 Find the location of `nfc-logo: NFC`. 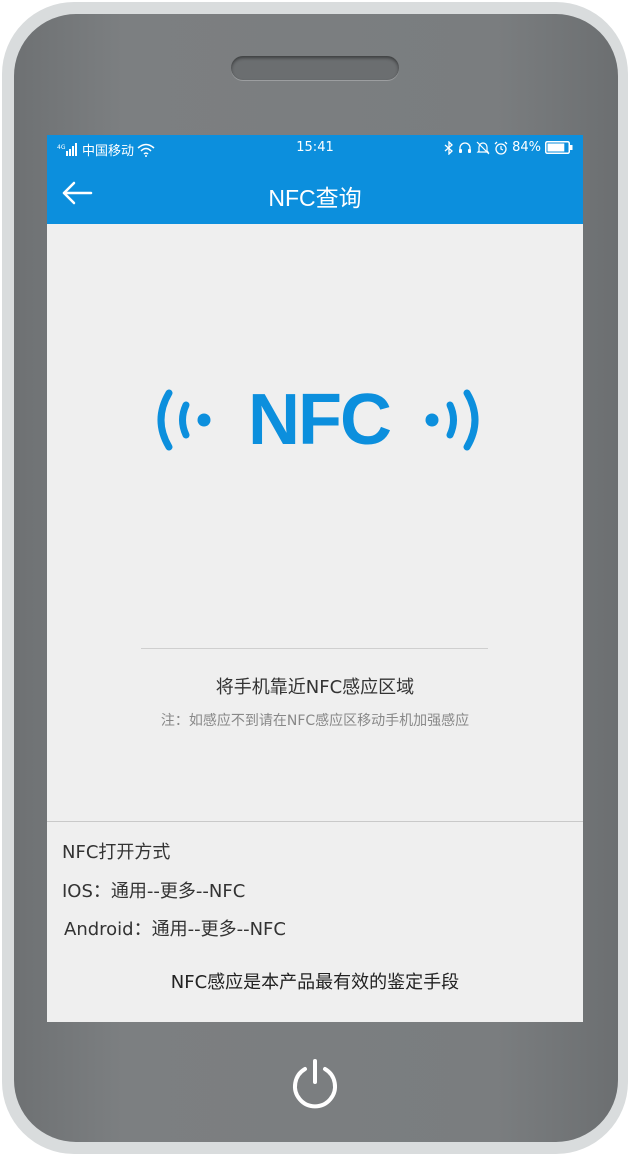

nfc-logo: NFC is located at coordinates (318, 420).